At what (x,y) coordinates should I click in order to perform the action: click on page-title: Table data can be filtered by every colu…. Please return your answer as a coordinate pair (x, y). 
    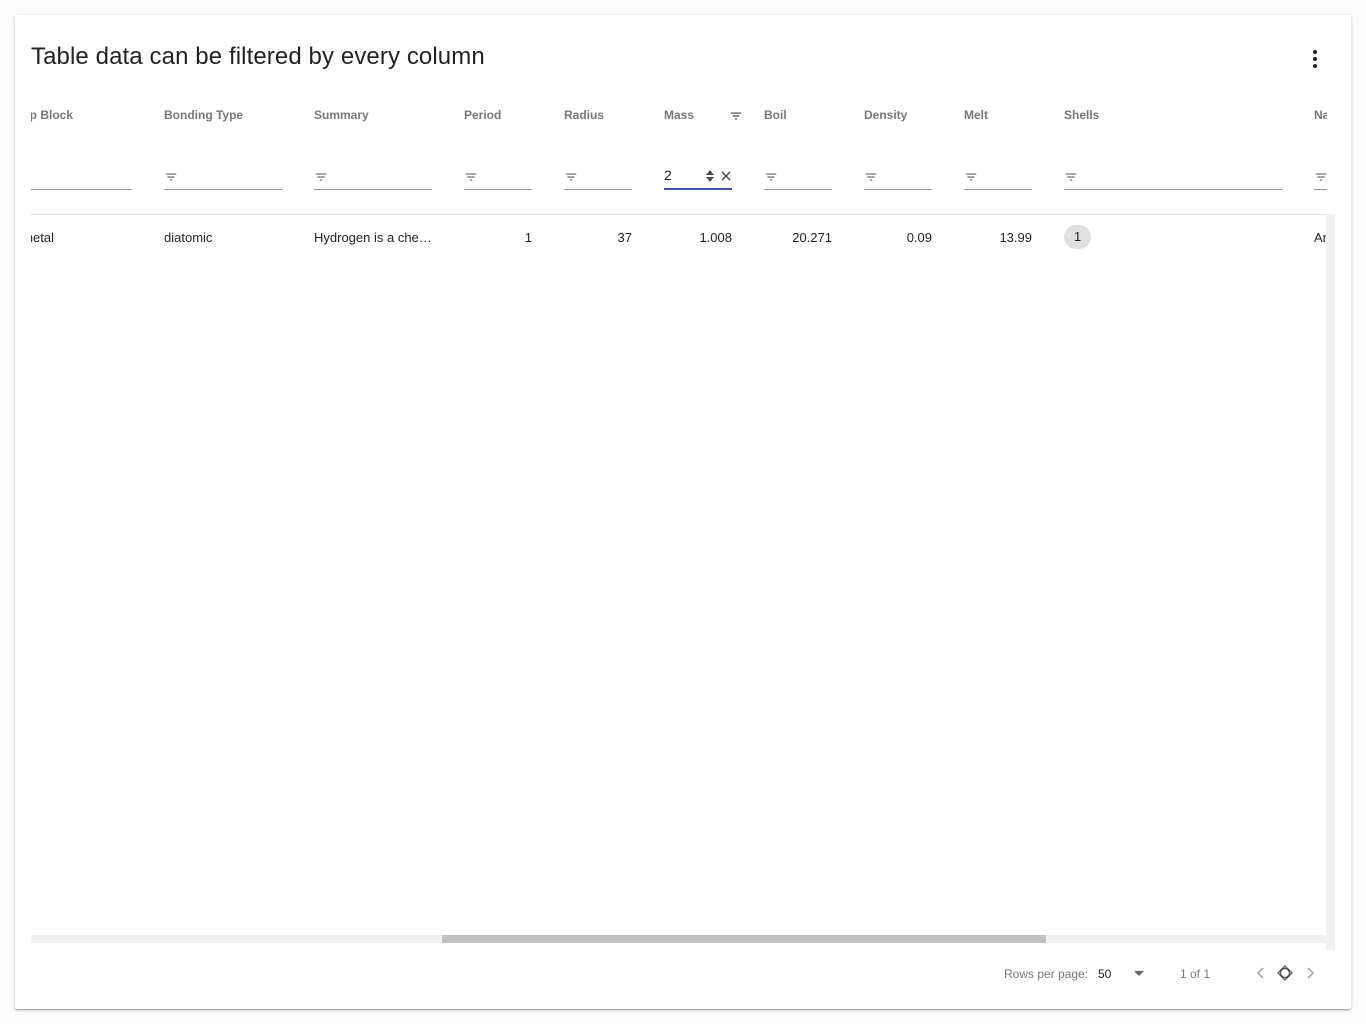
    Looking at the image, I should click on (258, 56).